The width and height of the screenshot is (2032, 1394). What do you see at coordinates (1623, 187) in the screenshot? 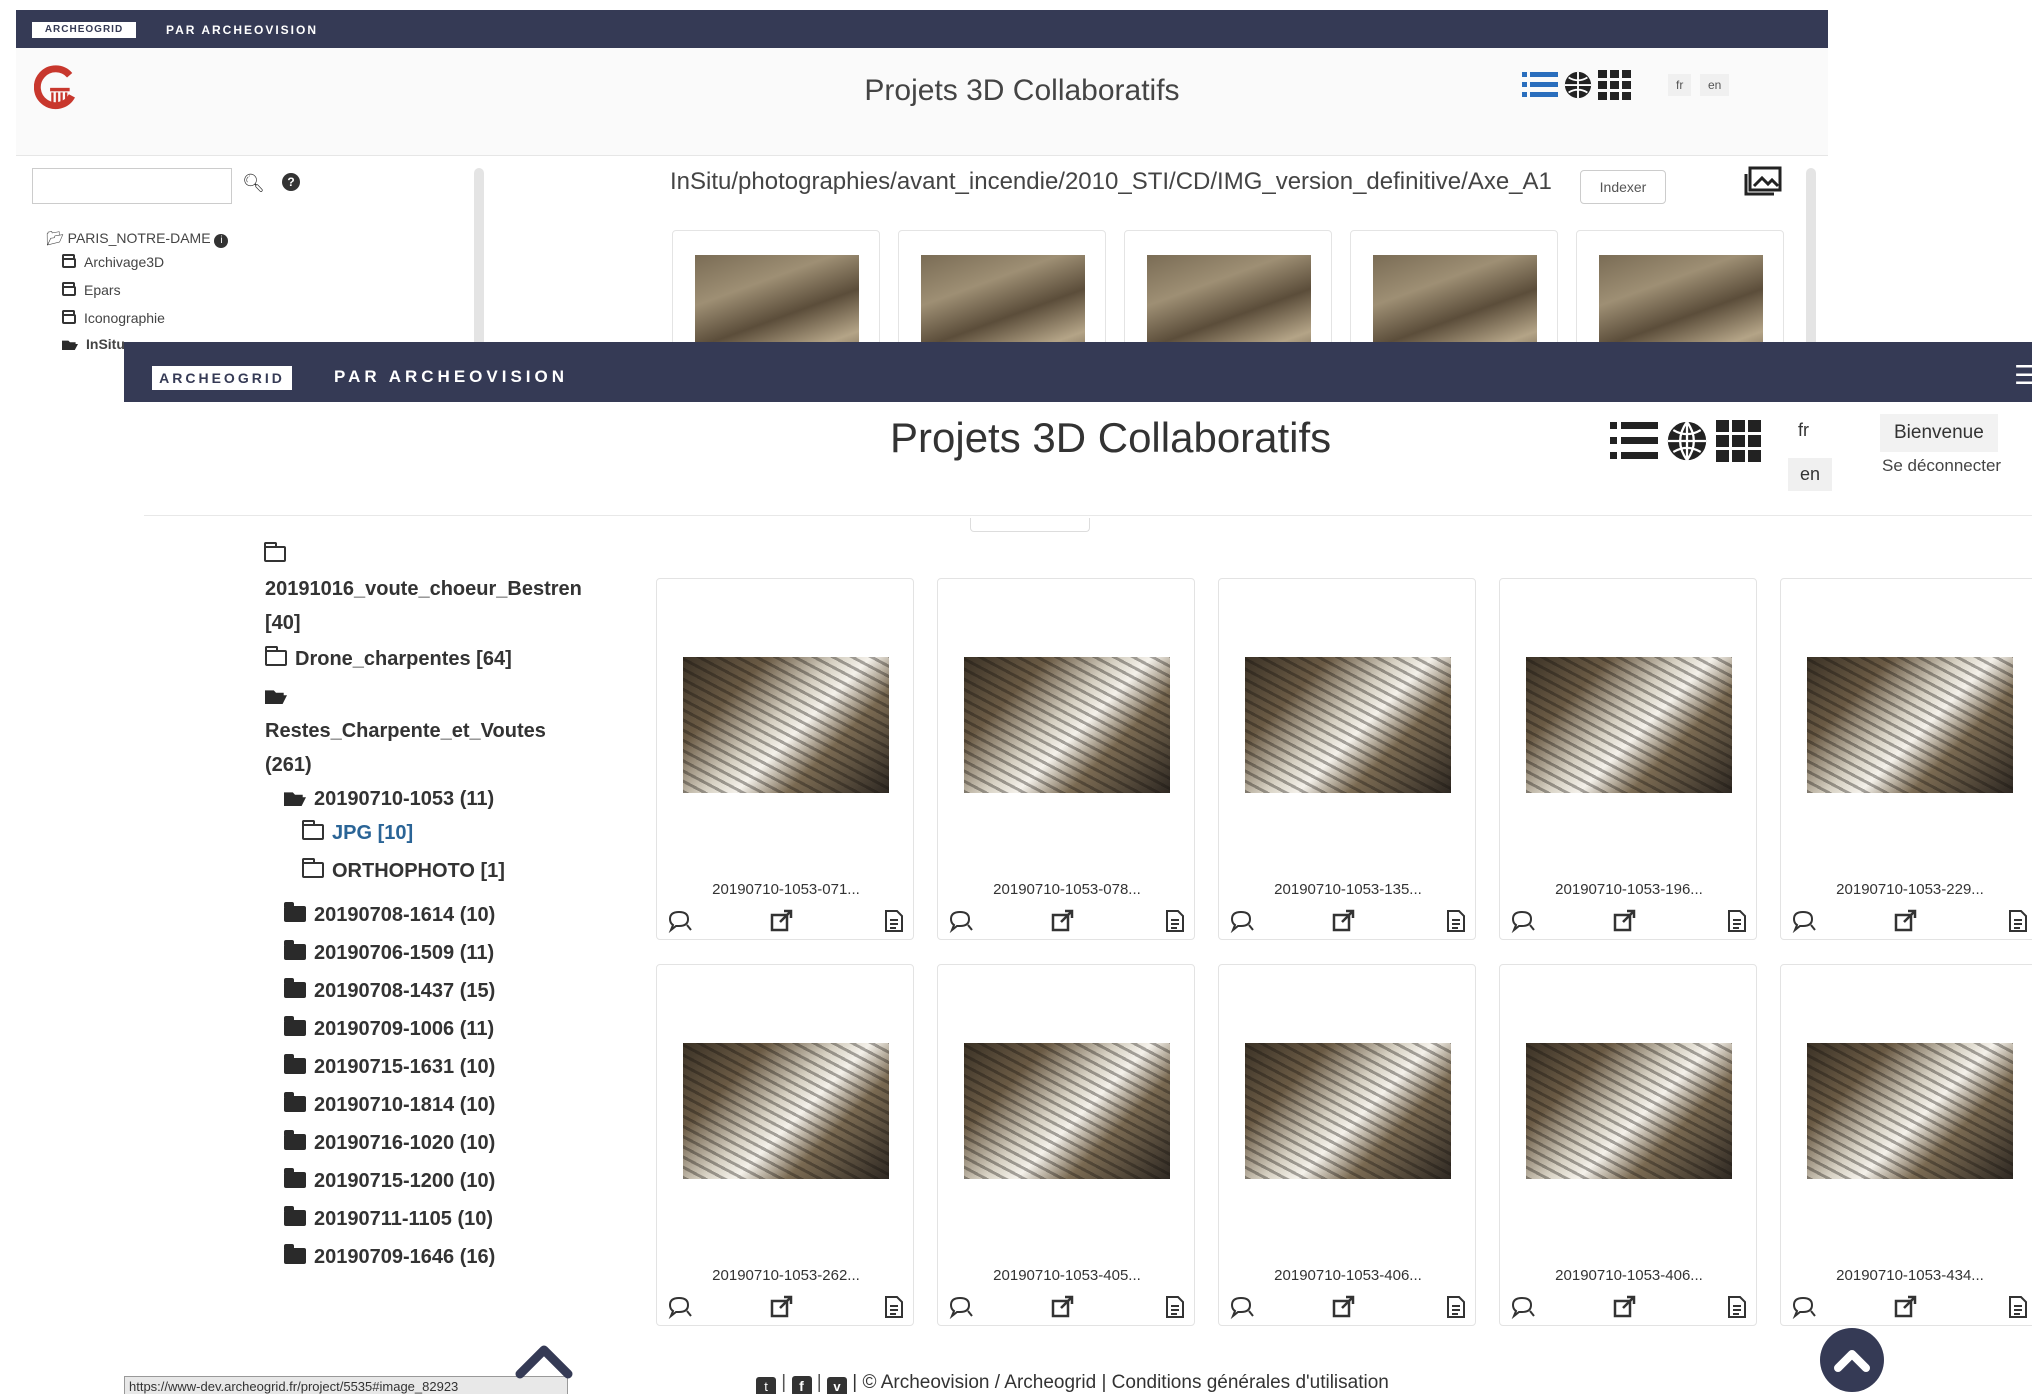
I see `indexer-button: Indexer` at bounding box center [1623, 187].